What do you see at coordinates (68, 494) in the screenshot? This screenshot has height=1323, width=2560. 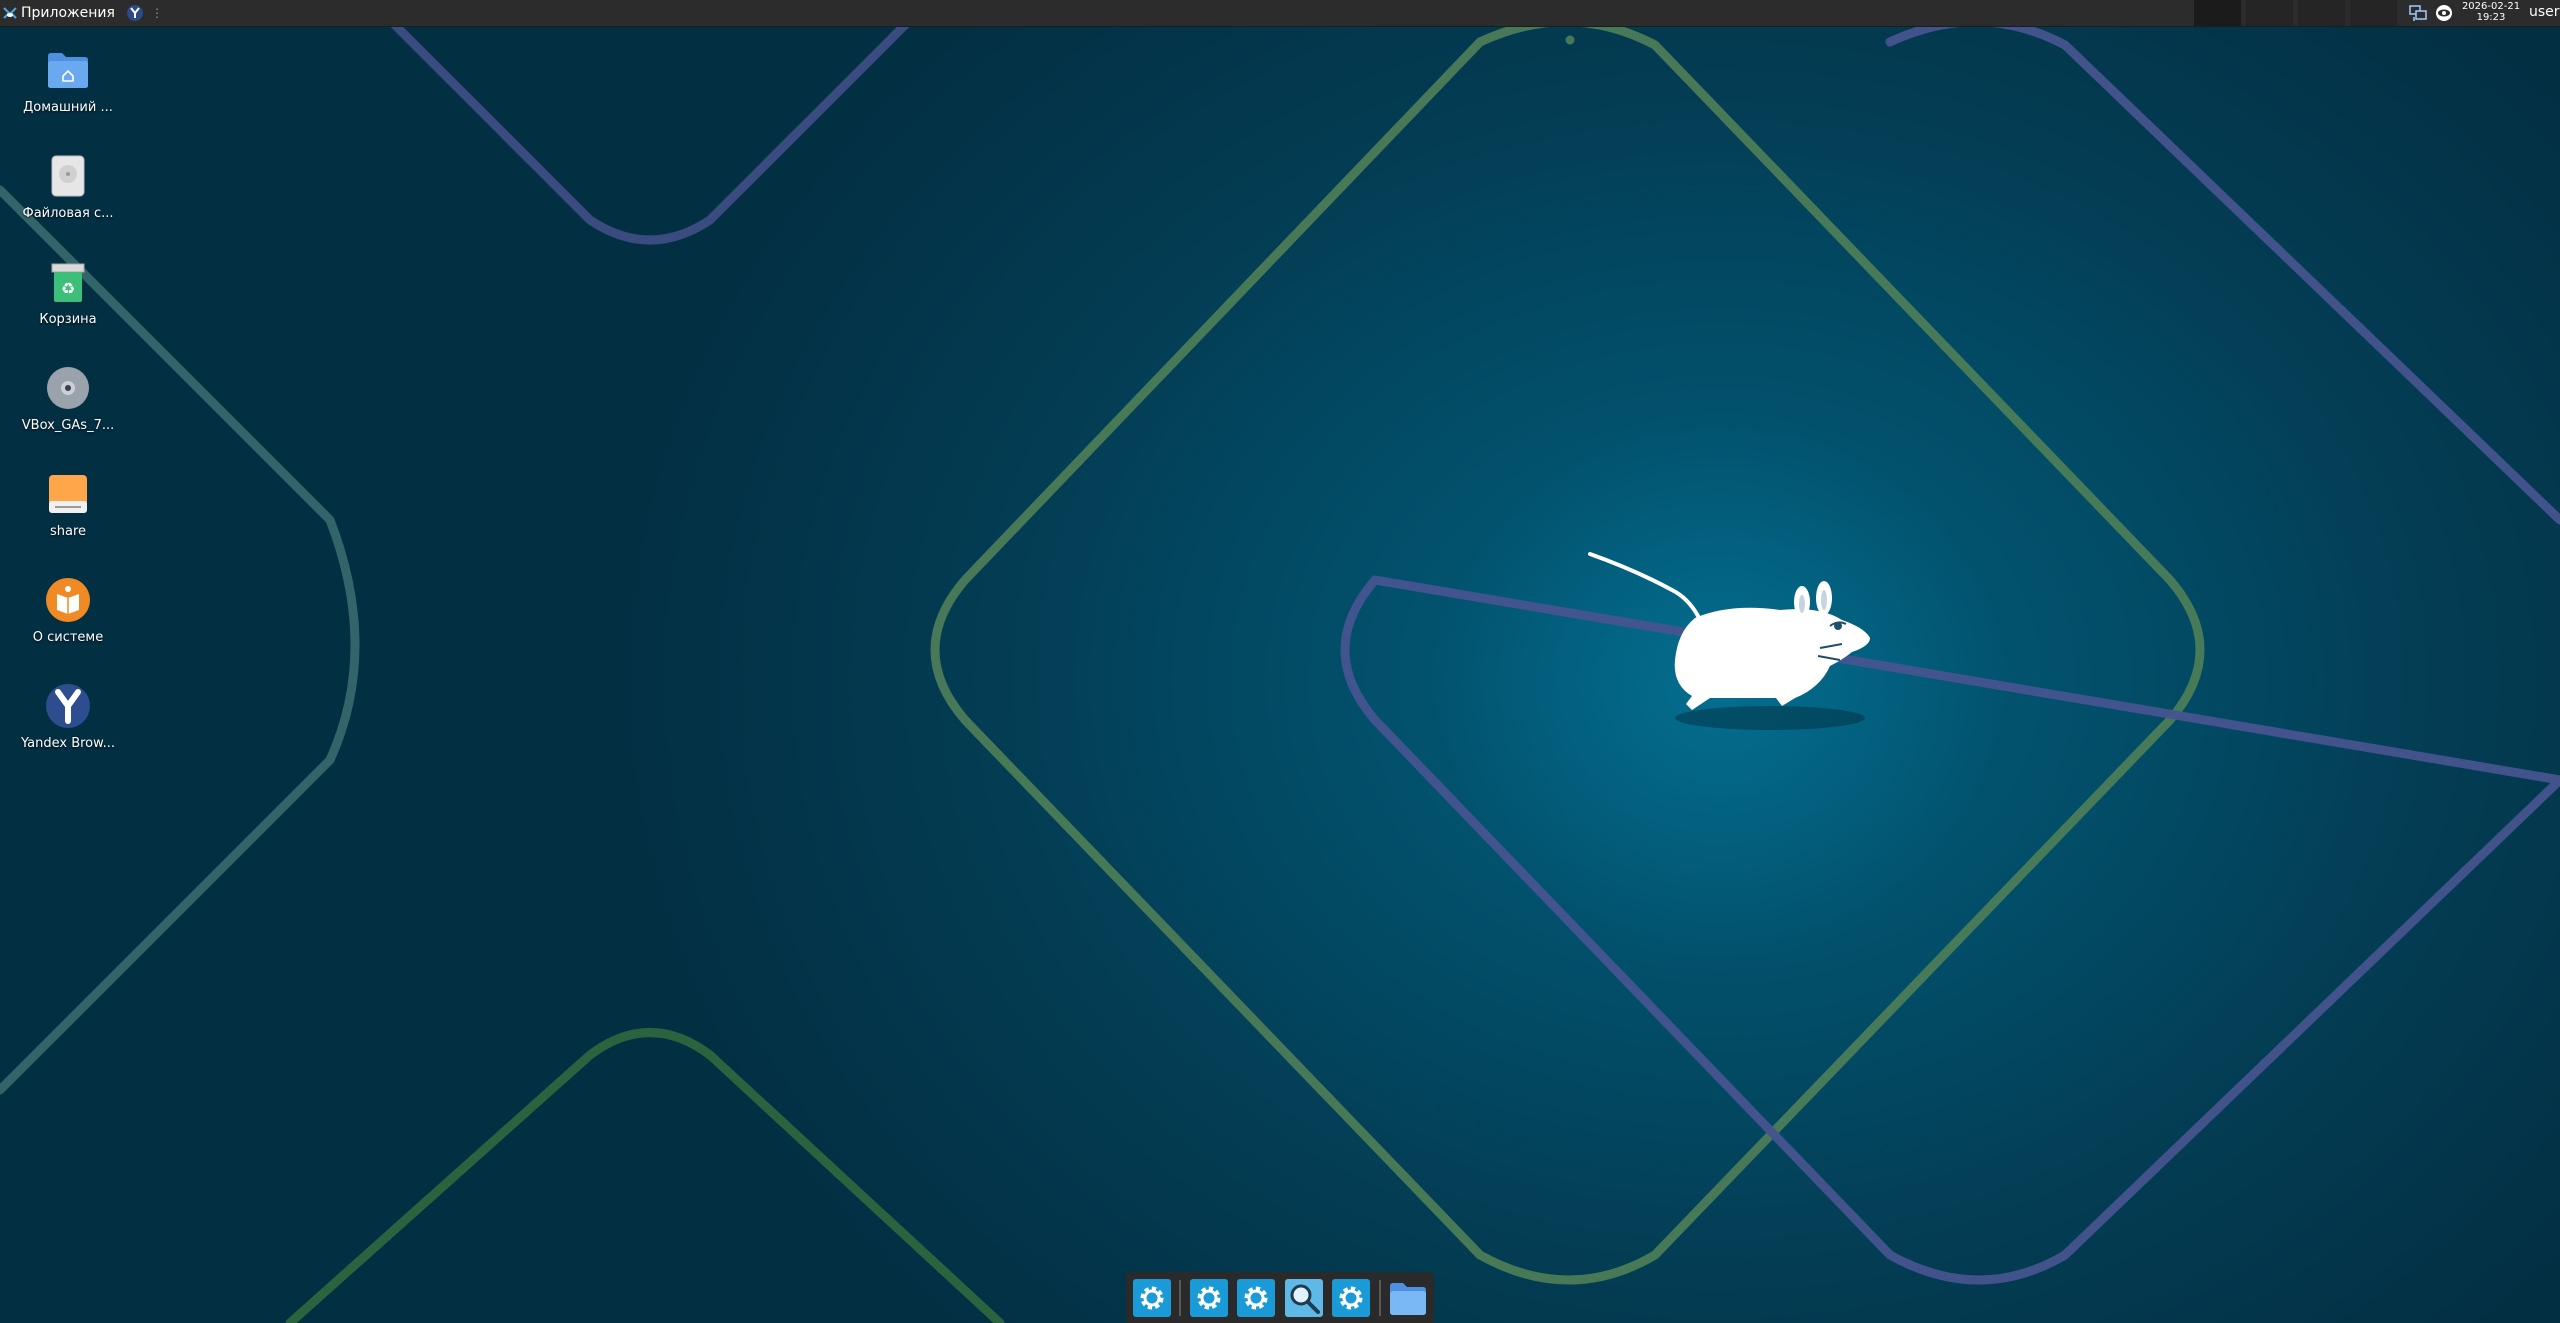 I see `network-drive-icon` at bounding box center [68, 494].